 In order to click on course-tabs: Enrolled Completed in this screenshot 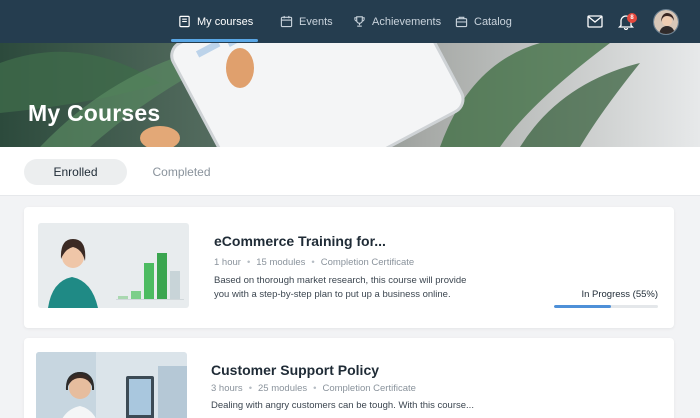, I will do `click(350, 171)`.